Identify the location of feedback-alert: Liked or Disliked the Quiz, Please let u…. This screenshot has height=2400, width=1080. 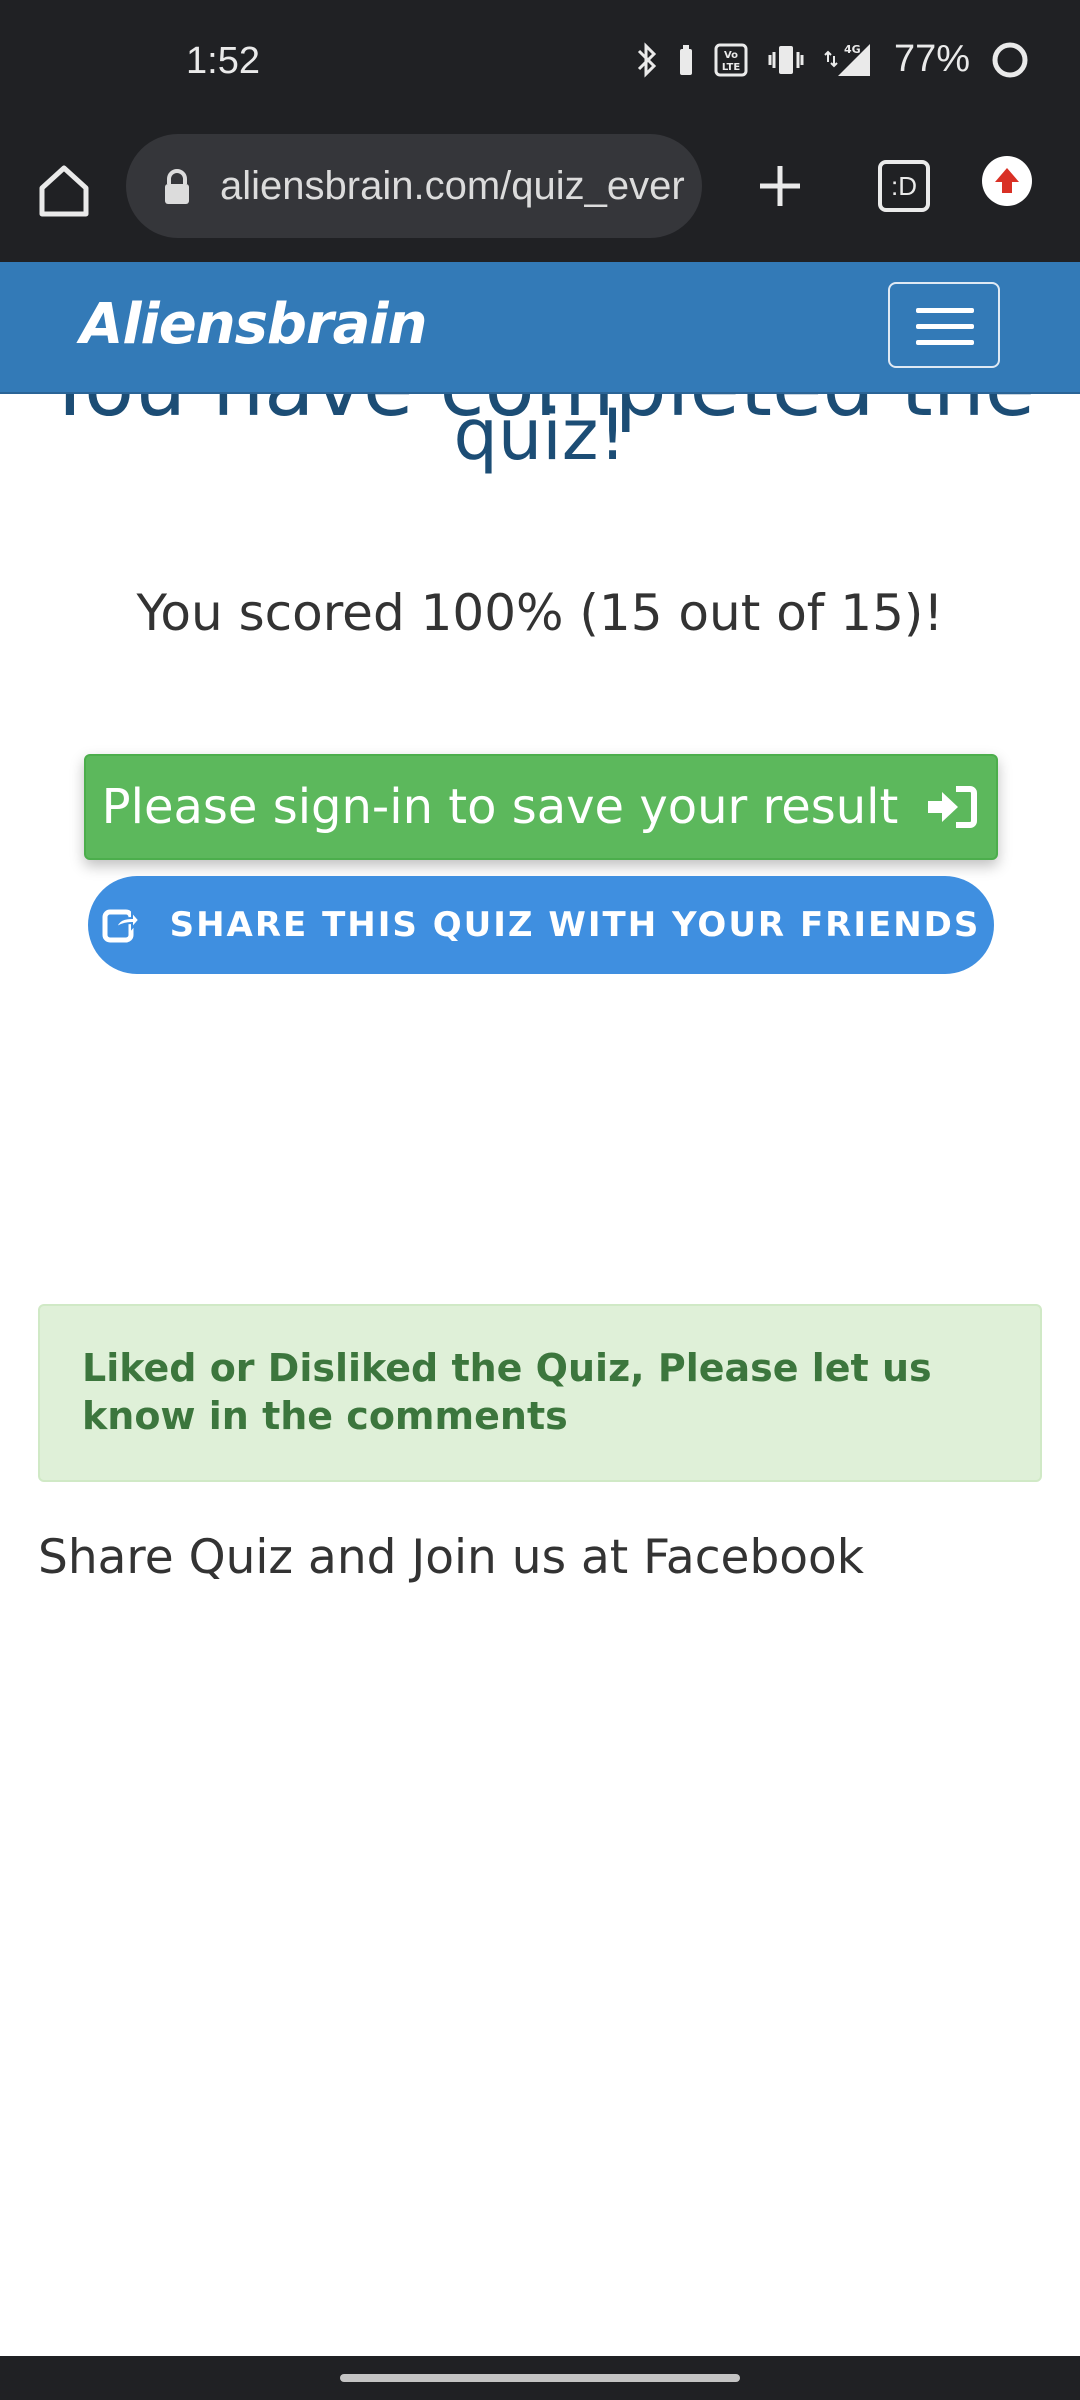
(540, 1393).